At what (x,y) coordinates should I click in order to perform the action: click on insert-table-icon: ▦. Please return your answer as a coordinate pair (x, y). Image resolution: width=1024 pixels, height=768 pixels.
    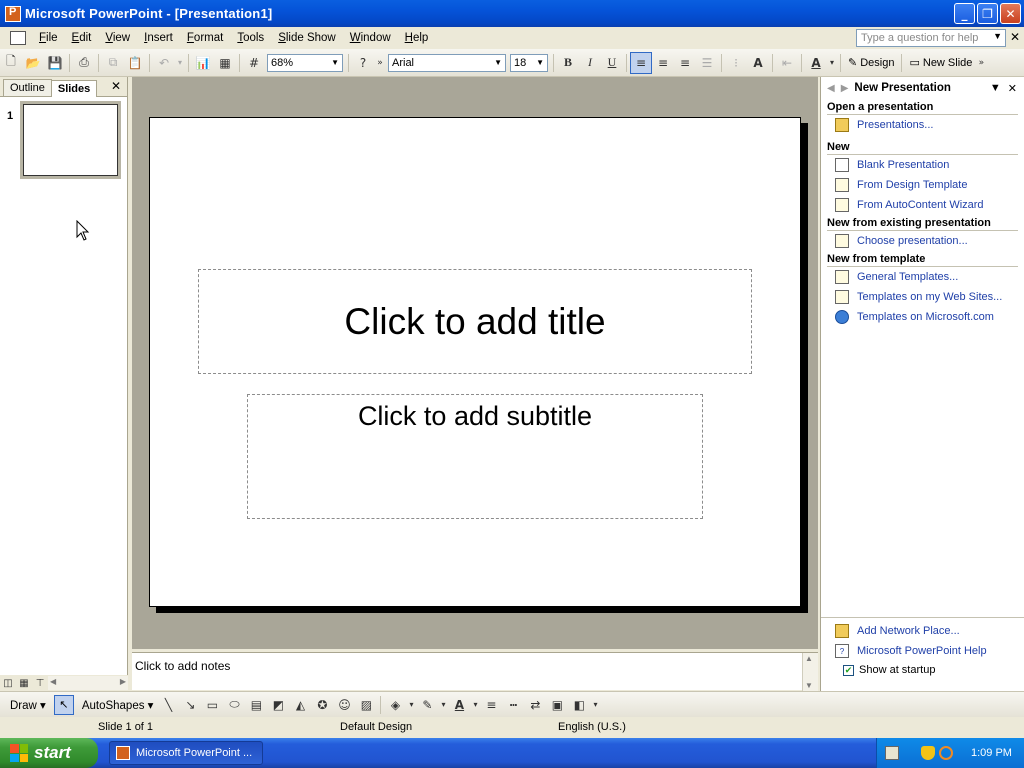
    Looking at the image, I should click on (225, 63).